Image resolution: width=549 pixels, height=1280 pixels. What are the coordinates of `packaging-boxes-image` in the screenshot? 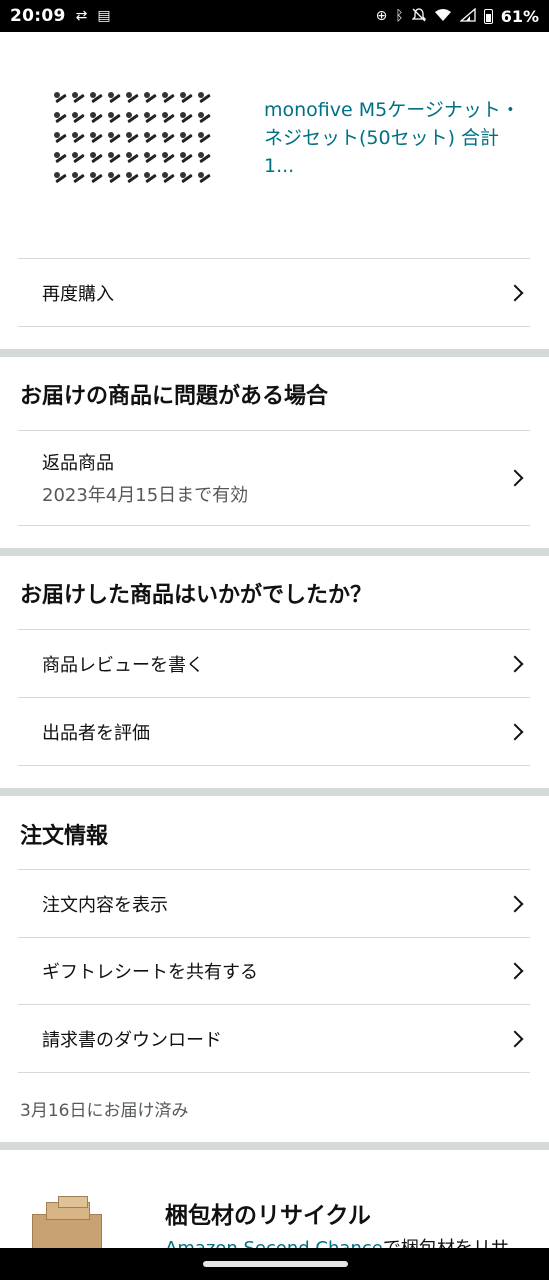 It's located at (68, 1223).